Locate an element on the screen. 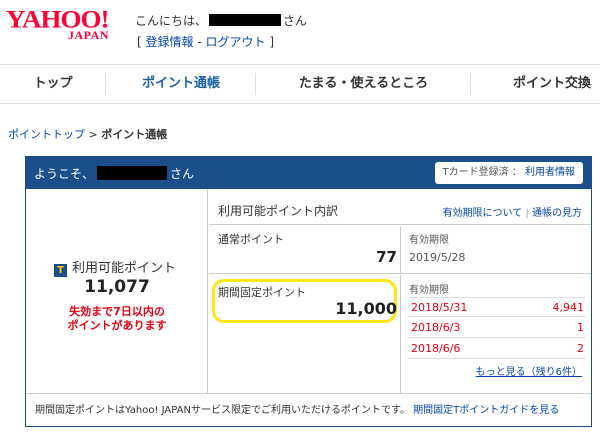 The image size is (600, 438). normal-points-value: 77 is located at coordinates (386, 257).